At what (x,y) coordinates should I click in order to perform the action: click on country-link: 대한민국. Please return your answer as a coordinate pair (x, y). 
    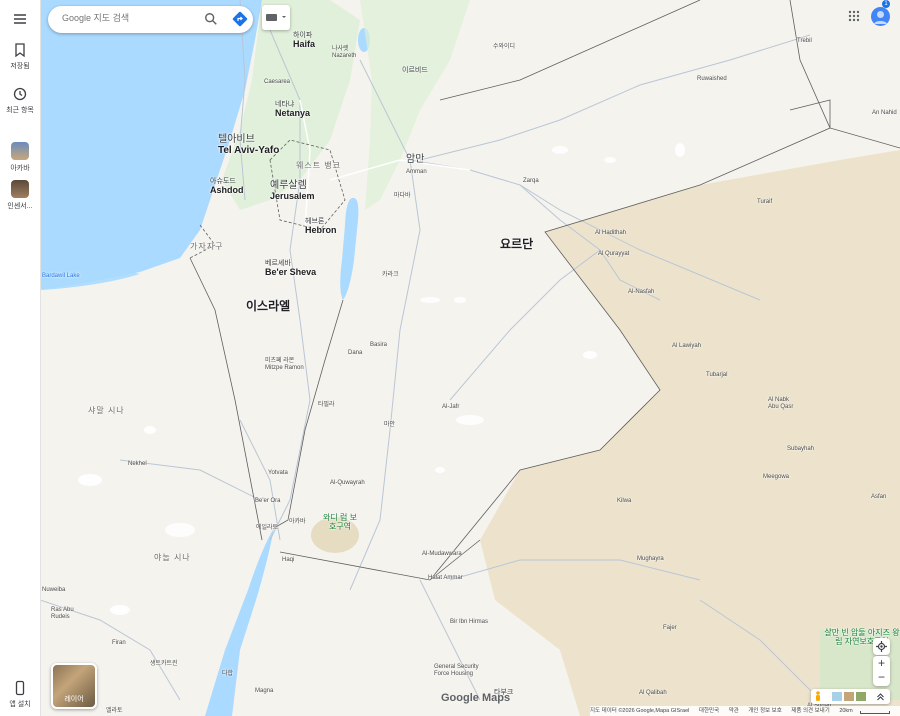
    Looking at the image, I should click on (709, 711).